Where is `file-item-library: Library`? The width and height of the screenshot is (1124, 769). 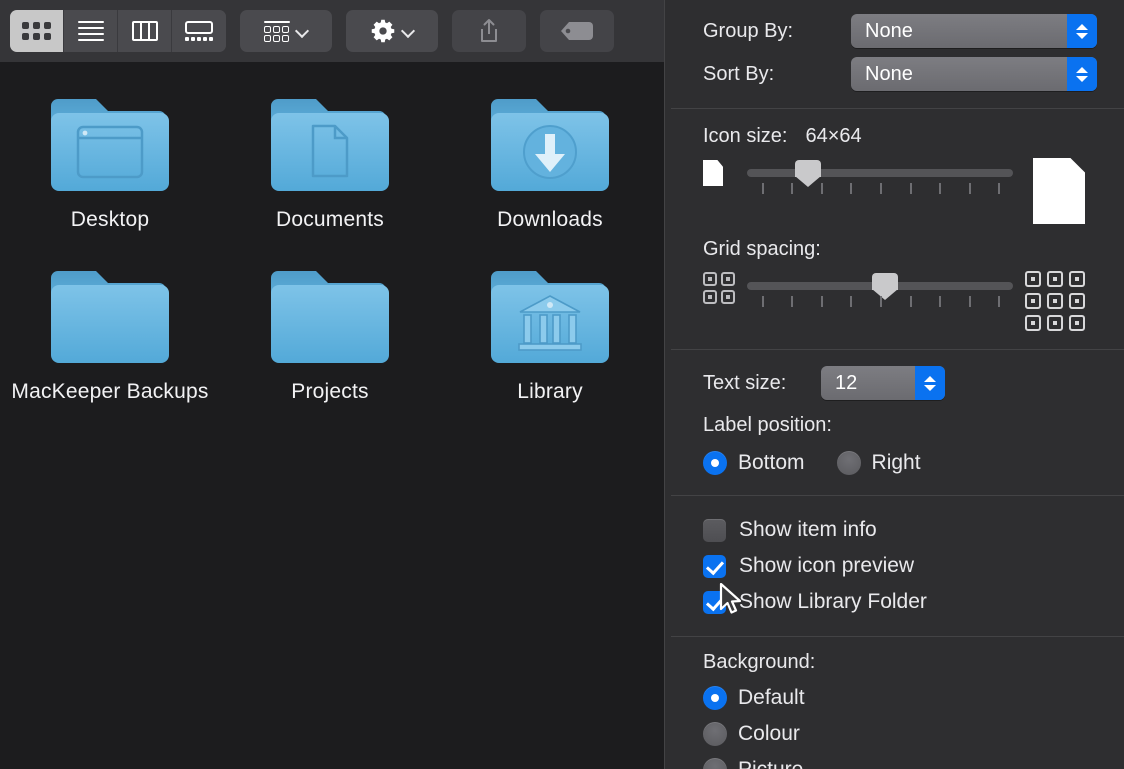
file-item-library: Library is located at coordinates (550, 320).